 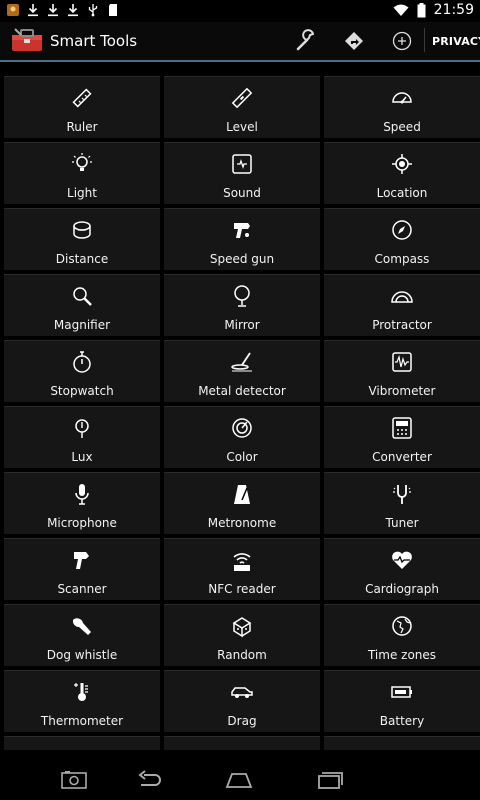 I want to click on tool-tile-time-zones: Time zones, so click(x=402, y=635).